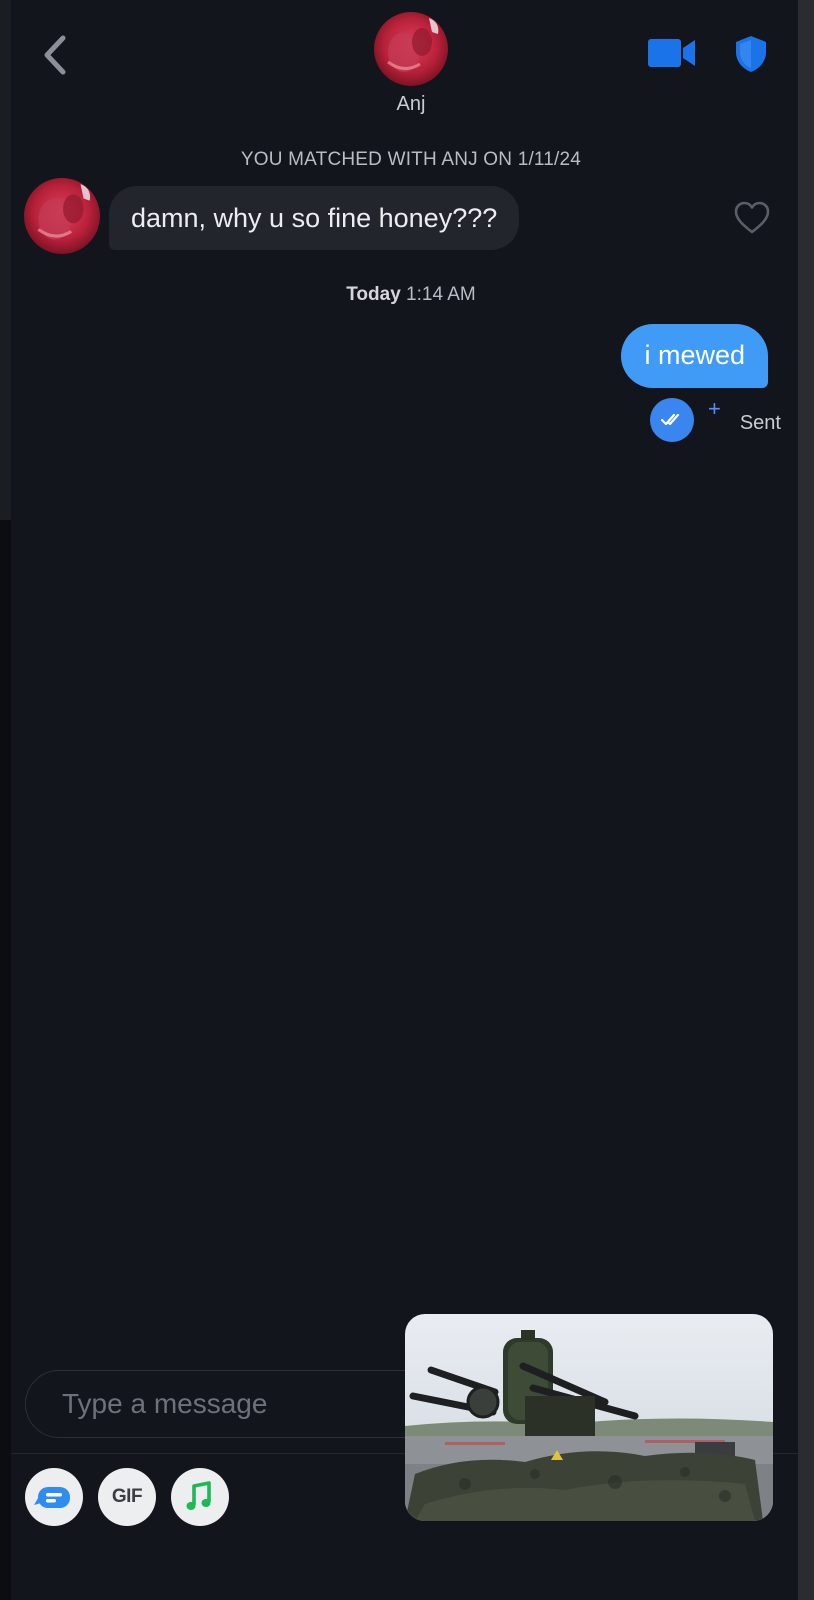 The image size is (814, 1600). I want to click on match-avatar, so click(411, 49).